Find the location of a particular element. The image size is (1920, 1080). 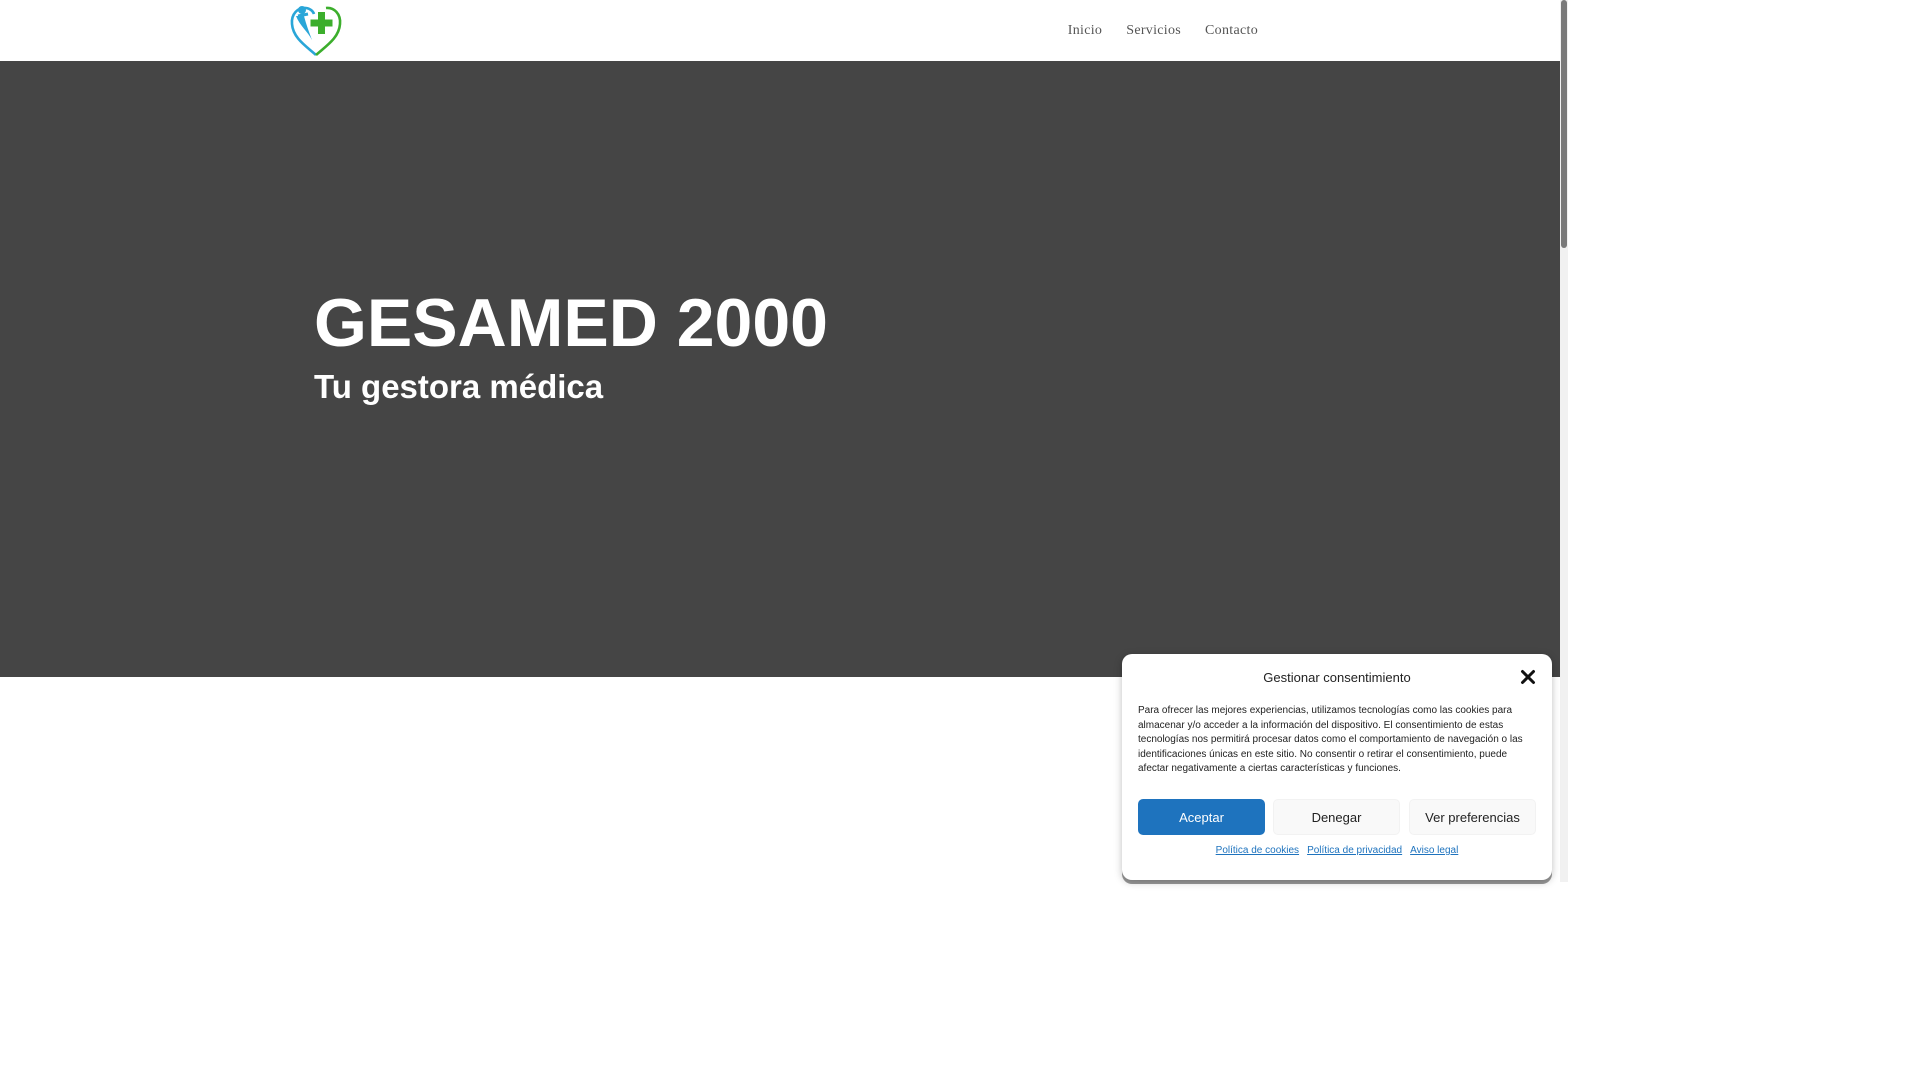

deny-button: Denegar is located at coordinates (1336, 817).